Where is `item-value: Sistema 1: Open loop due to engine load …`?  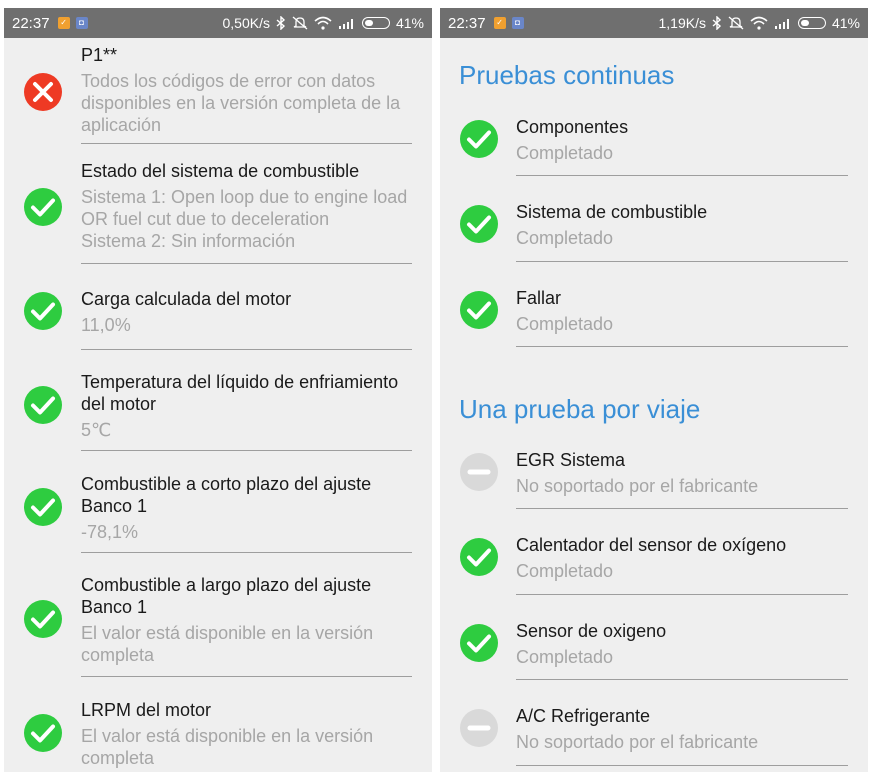 item-value: Sistema 1: Open loop due to engine load … is located at coordinates (244, 219).